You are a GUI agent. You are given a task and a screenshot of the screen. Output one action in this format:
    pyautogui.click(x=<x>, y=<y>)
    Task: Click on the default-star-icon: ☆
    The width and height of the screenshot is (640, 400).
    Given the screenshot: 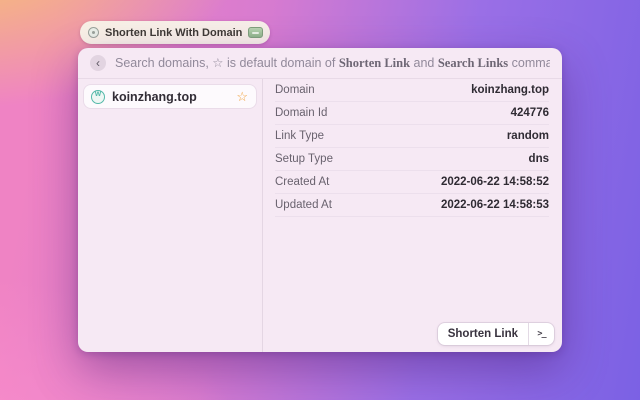 What is the action you would take?
    pyautogui.click(x=242, y=96)
    